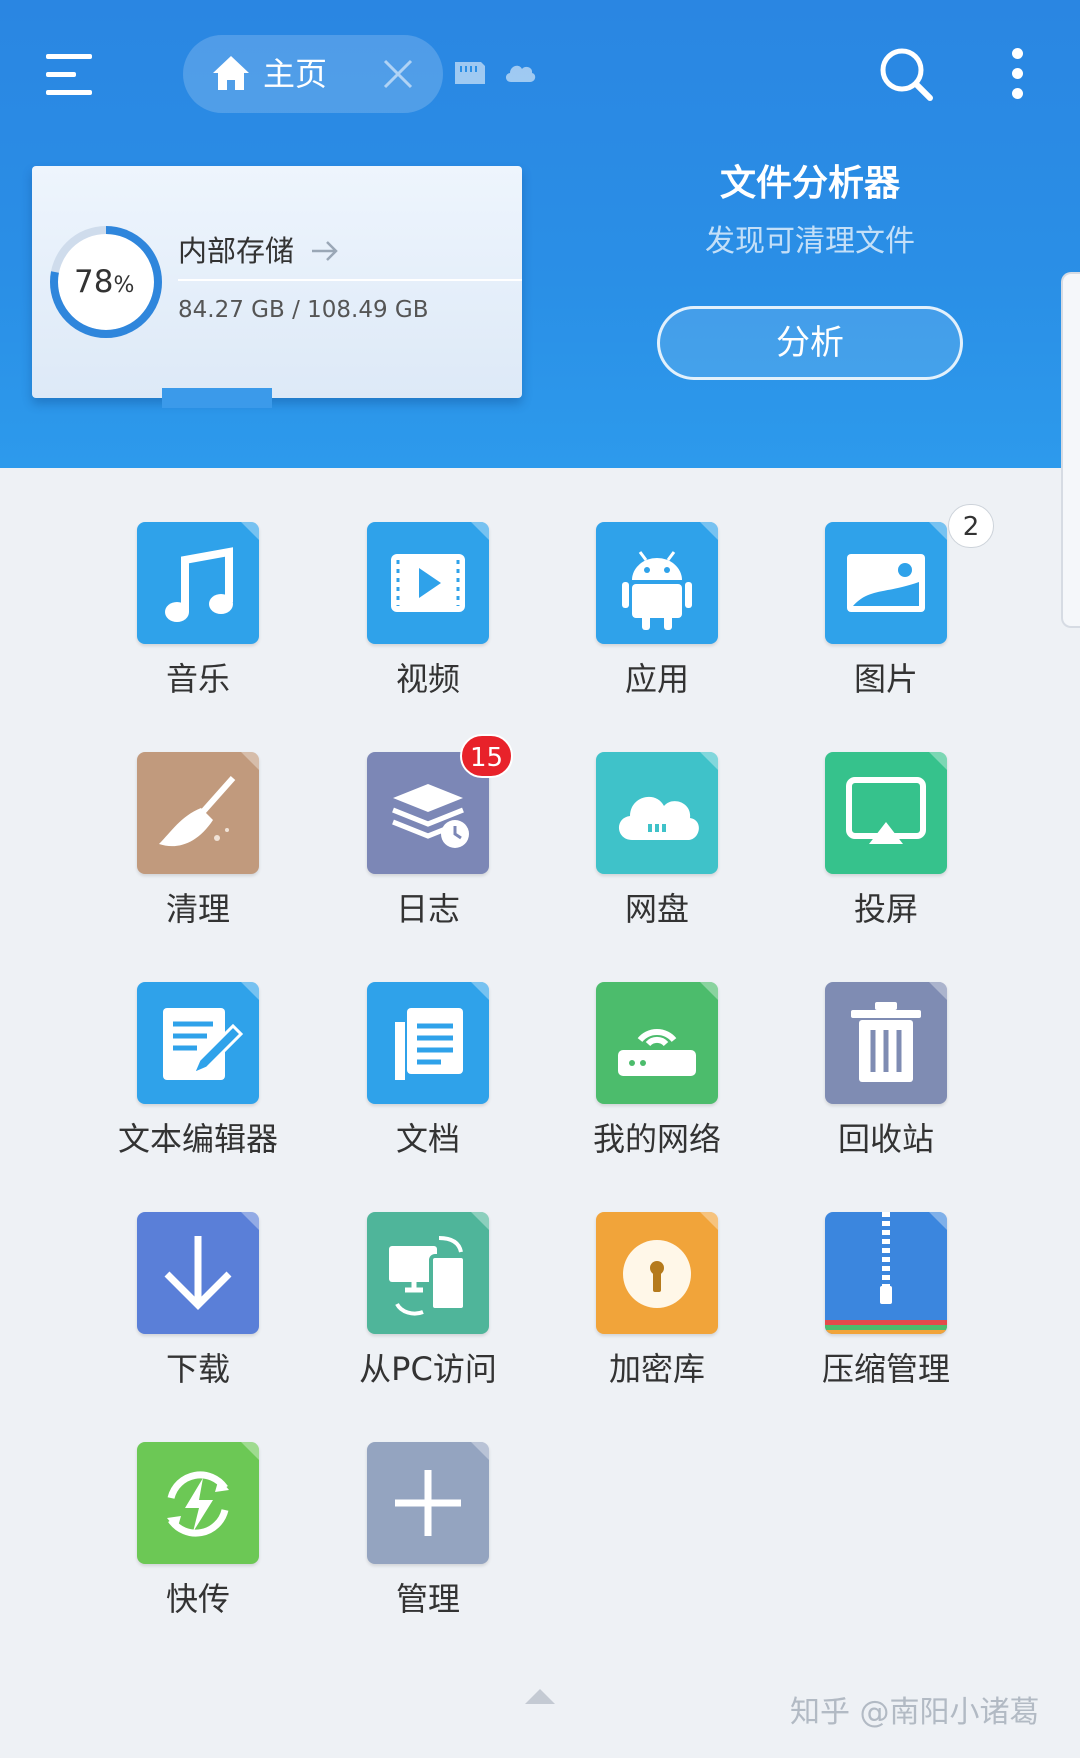 The height and width of the screenshot is (1758, 1080). Describe the element at coordinates (428, 1043) in the screenshot. I see `document-icon` at that location.